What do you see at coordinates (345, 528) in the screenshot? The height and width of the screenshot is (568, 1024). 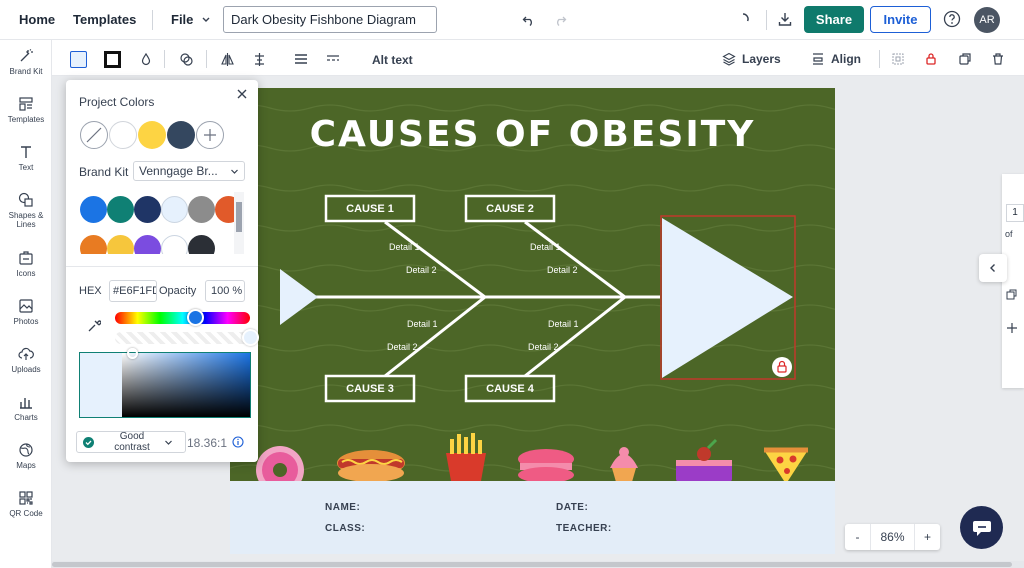 I see `class-label: CLASS:` at bounding box center [345, 528].